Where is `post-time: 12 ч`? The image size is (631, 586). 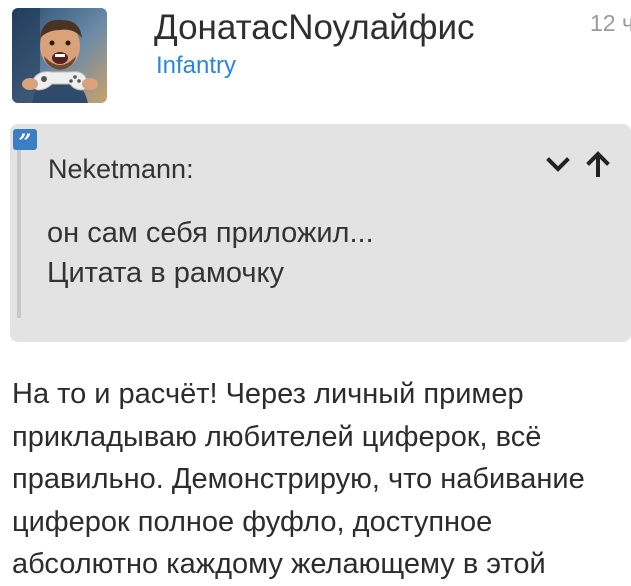
post-time: 12 ч is located at coordinates (610, 23).